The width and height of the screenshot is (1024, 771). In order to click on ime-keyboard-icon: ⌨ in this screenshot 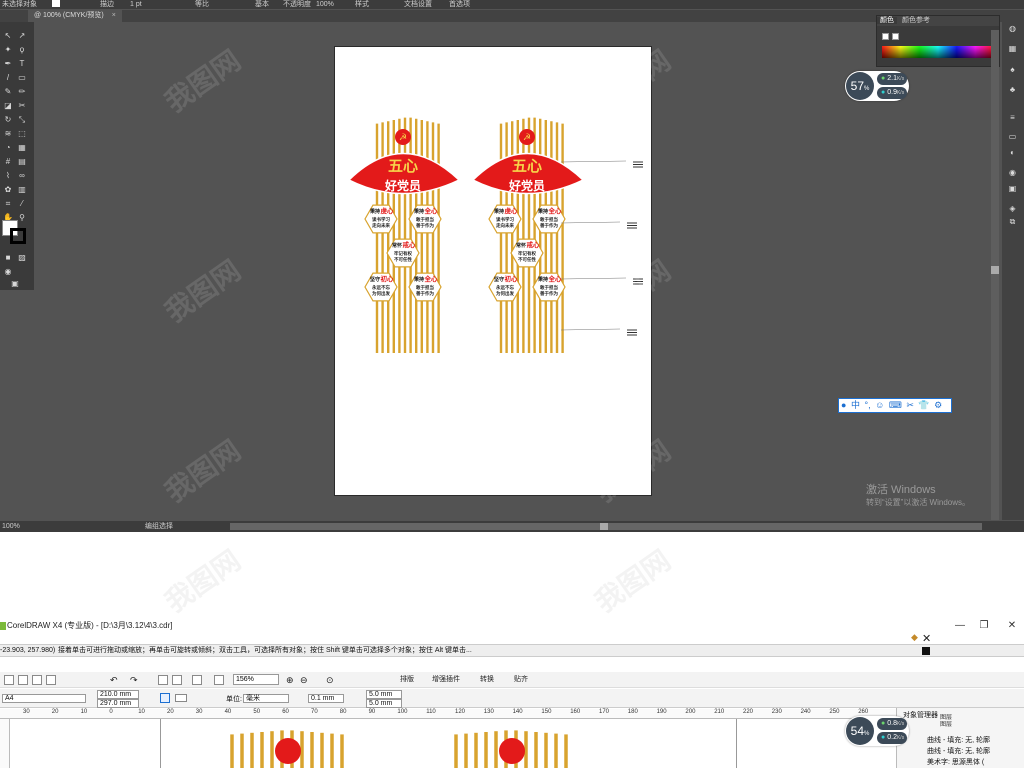, I will do `click(895, 405)`.